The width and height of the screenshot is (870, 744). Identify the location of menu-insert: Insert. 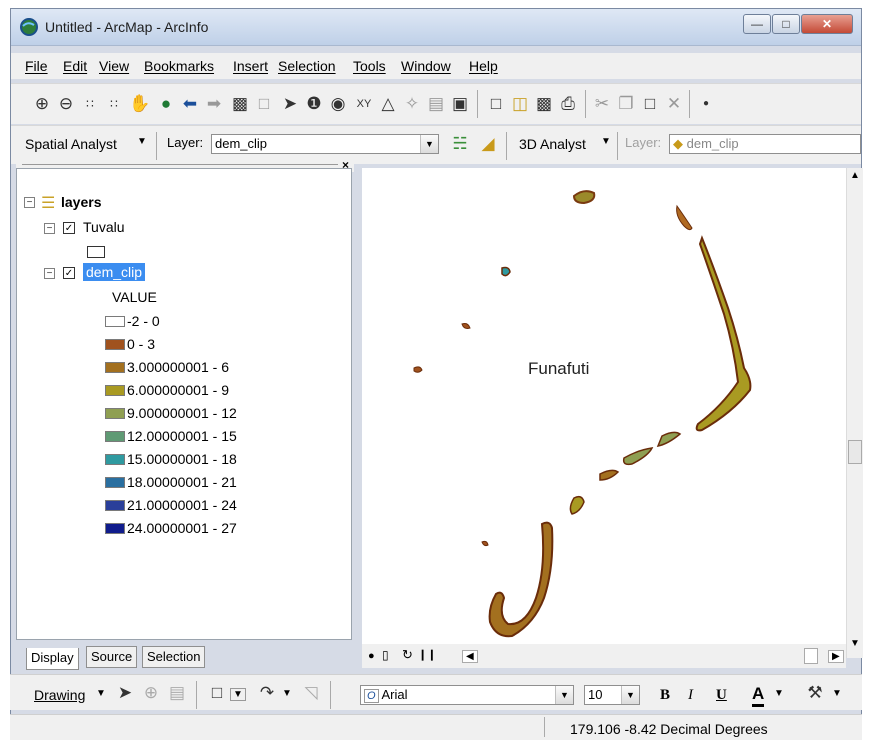
(250, 66).